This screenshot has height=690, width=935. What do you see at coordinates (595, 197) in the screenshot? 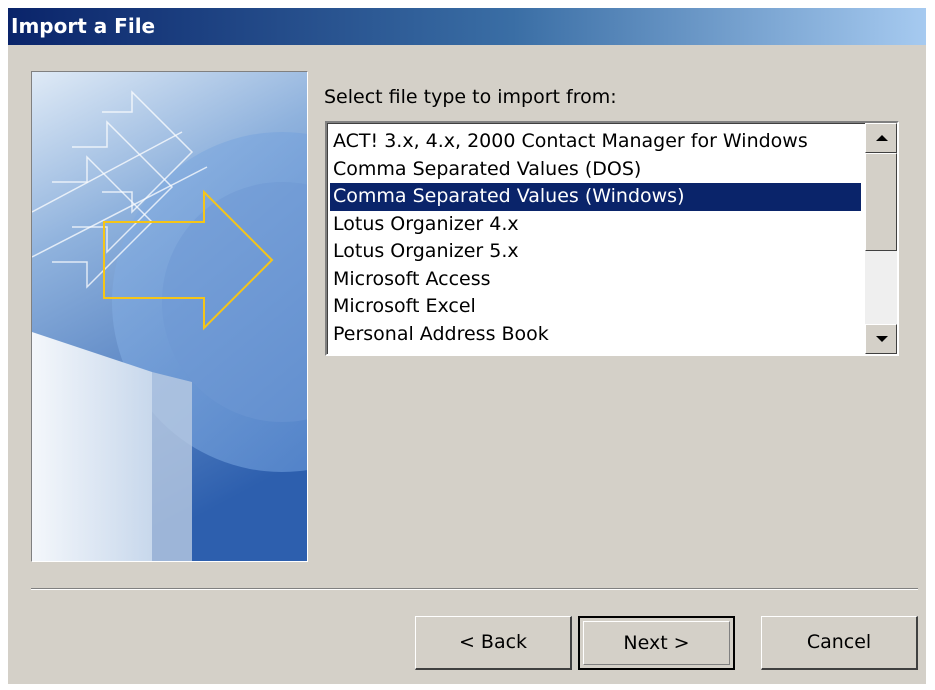
I see `file-type-item: Comma Separated Values (Windows)` at bounding box center [595, 197].